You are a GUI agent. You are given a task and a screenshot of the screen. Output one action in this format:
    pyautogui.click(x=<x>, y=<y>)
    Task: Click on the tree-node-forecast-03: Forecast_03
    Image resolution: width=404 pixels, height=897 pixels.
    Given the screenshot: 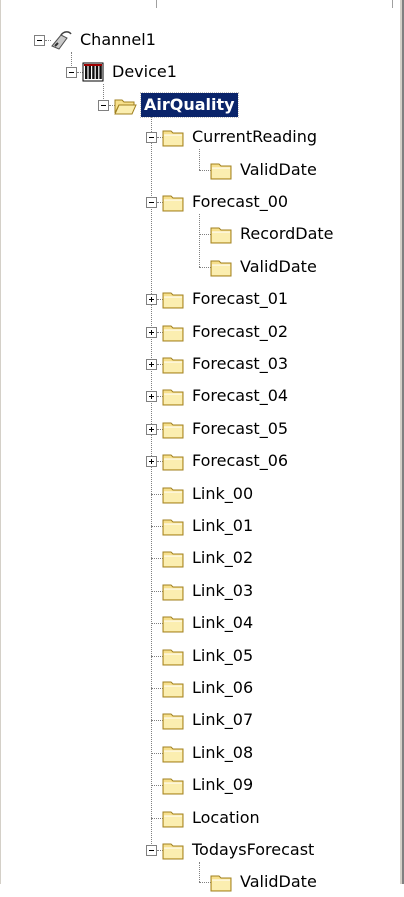 What is the action you would take?
    pyautogui.click(x=240, y=364)
    